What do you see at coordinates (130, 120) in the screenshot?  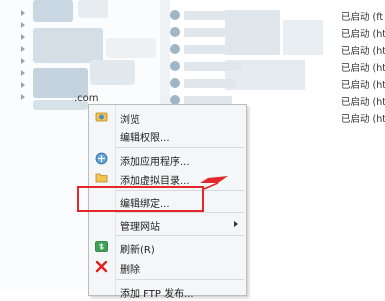 I see `menu-item-label: 浏览` at bounding box center [130, 120].